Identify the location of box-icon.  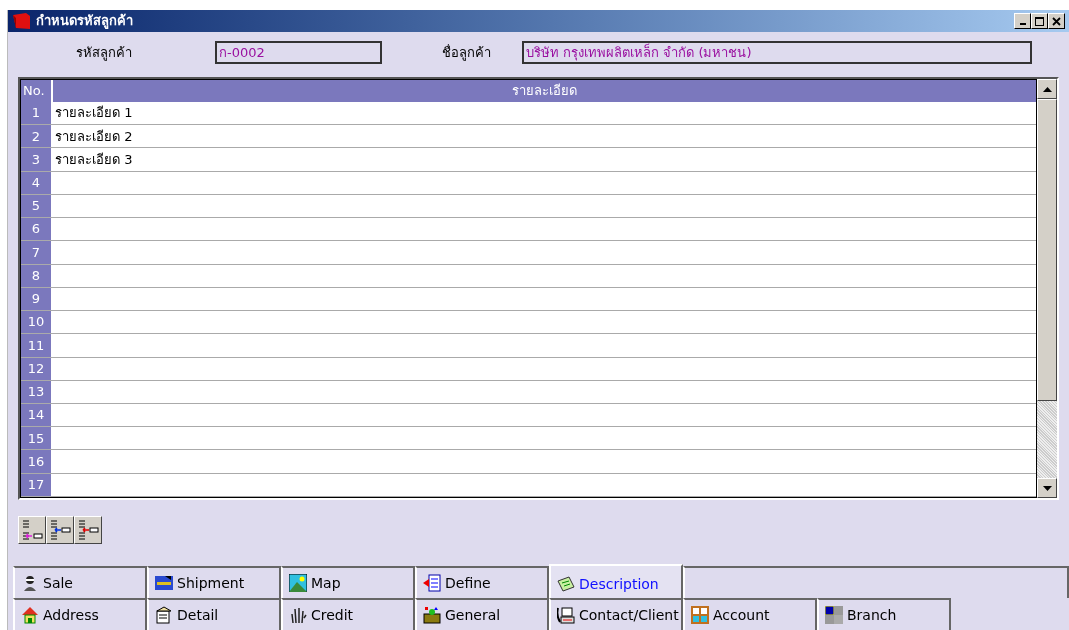
(432, 615).